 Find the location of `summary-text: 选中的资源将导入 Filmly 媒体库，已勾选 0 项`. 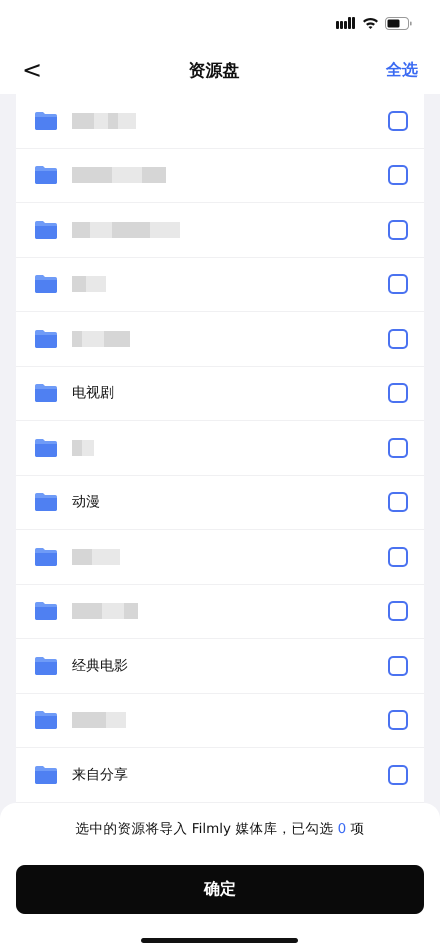

summary-text: 选中的资源将导入 Filmly 媒体库，已勾选 0 项 is located at coordinates (220, 829).